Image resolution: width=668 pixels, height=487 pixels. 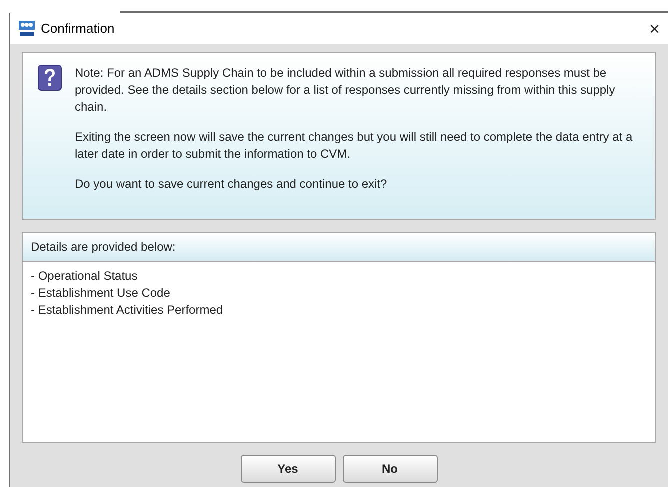 I want to click on question-icon, so click(x=50, y=78).